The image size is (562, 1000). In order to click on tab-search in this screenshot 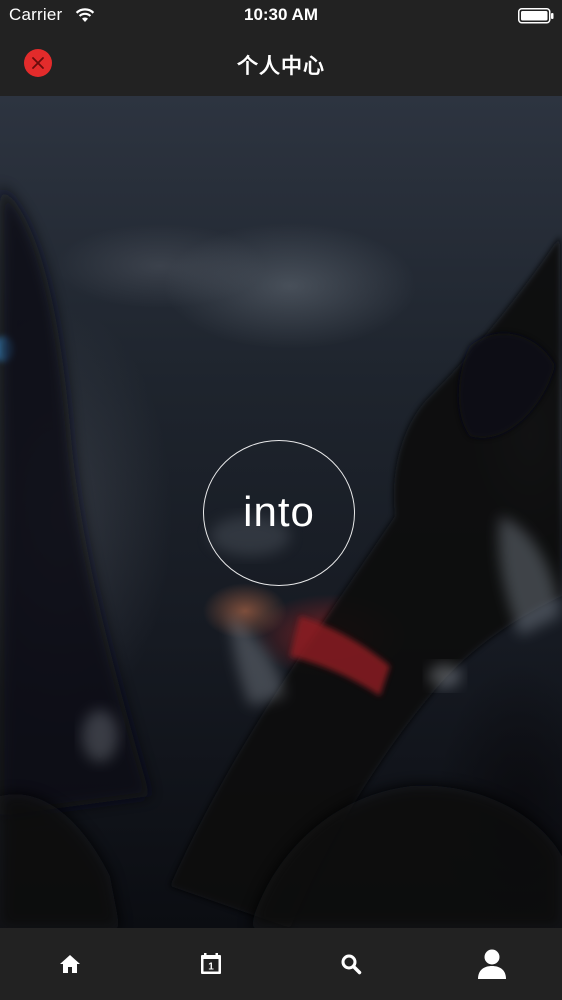, I will do `click(351, 964)`.